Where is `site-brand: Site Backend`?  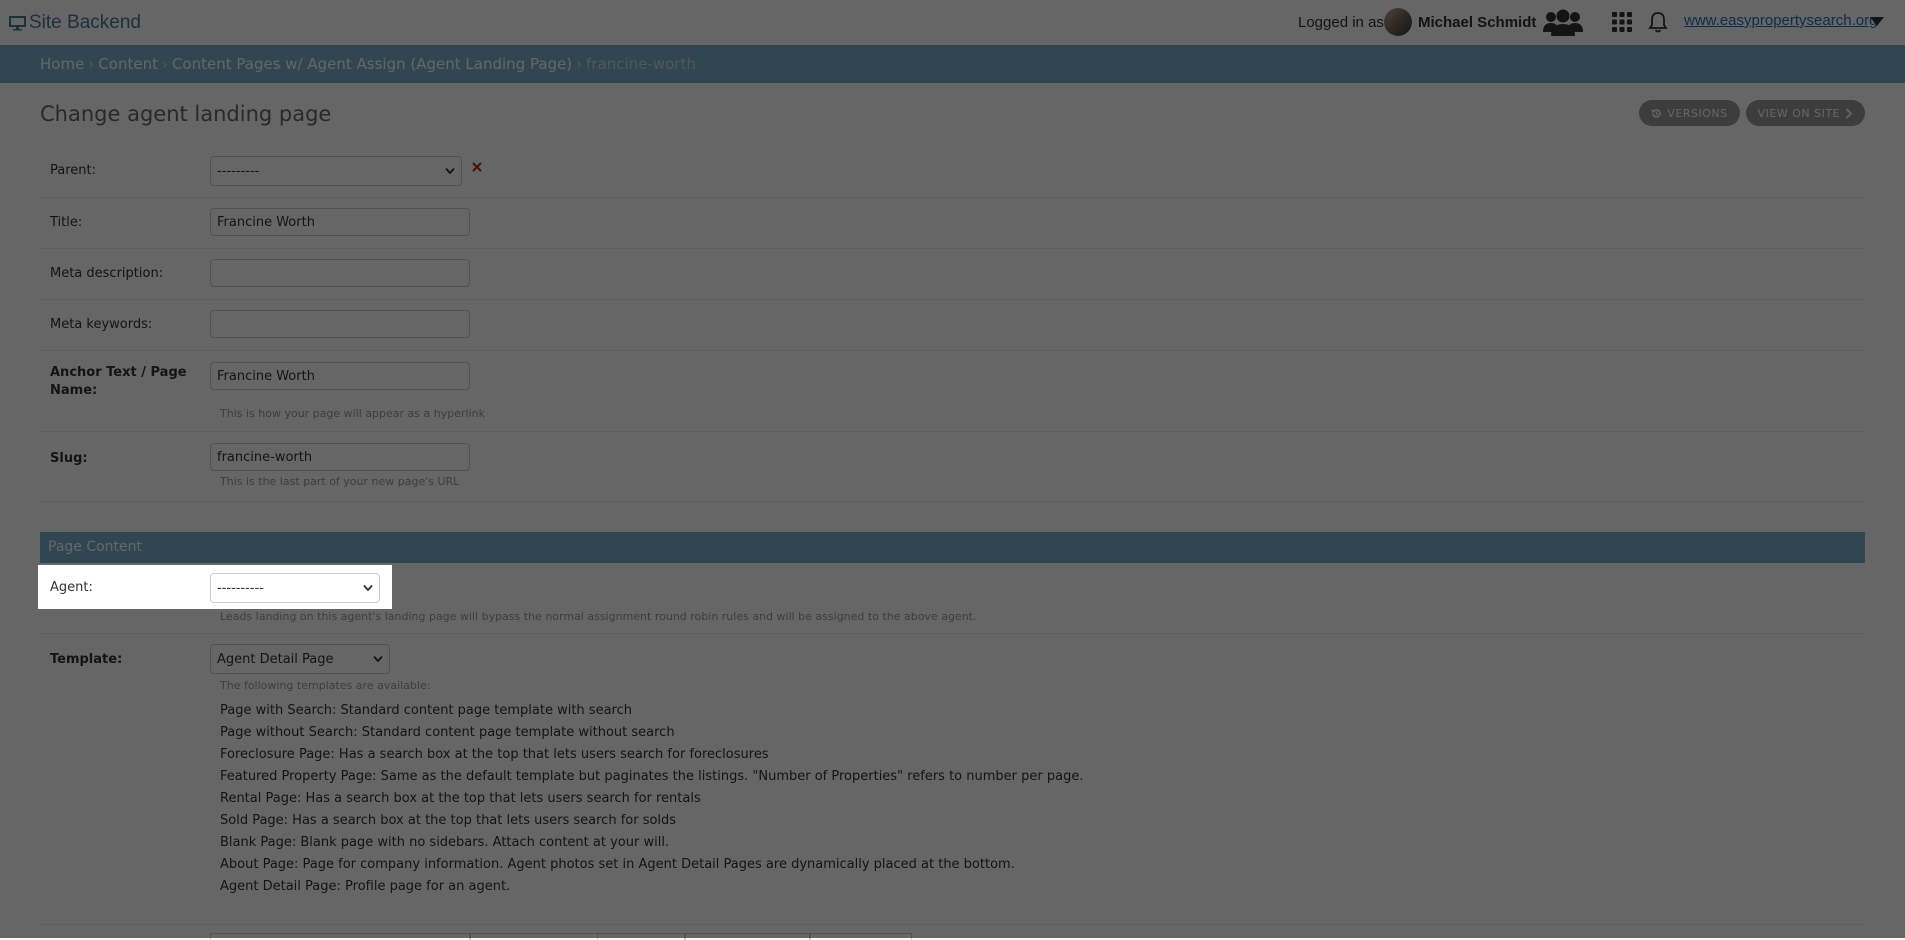
site-brand: Site Backend is located at coordinates (75, 23).